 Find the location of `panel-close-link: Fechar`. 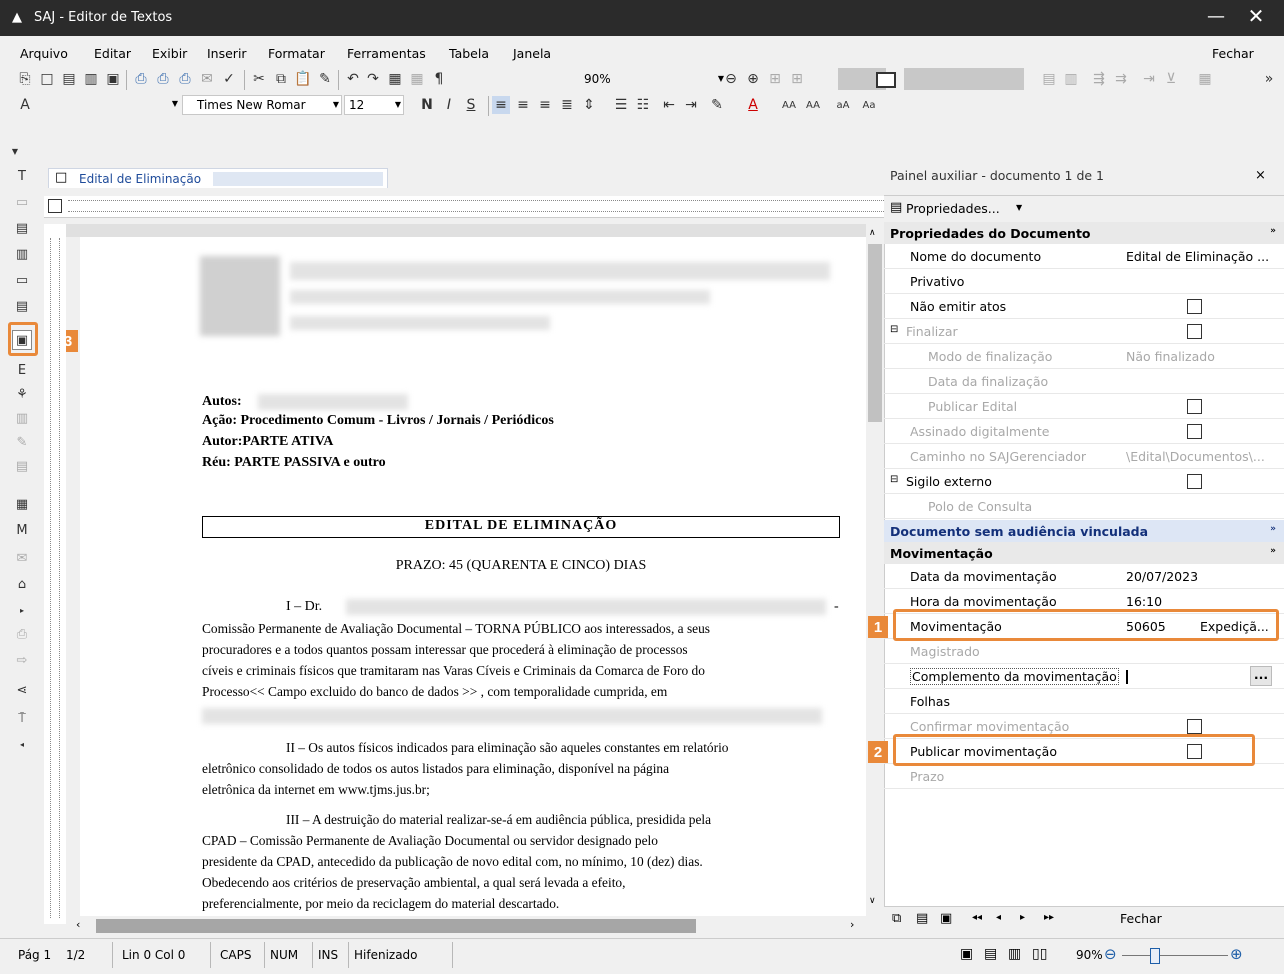

panel-close-link: Fechar is located at coordinates (1141, 918).